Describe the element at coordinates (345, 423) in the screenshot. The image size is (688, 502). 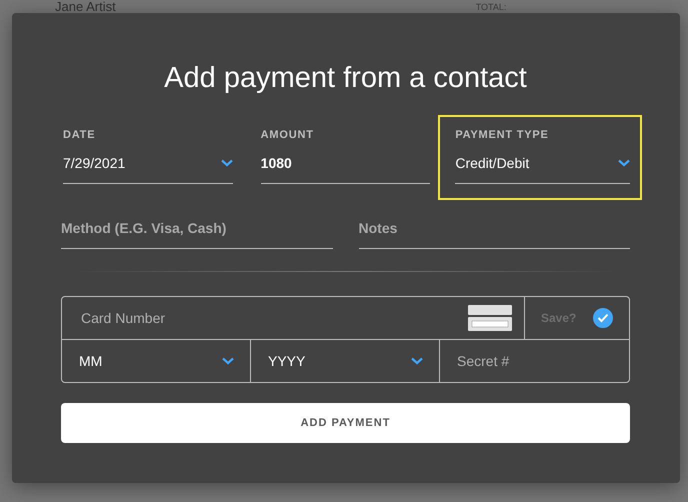
I see `add-payment-button: ADD PAYMENT` at that location.